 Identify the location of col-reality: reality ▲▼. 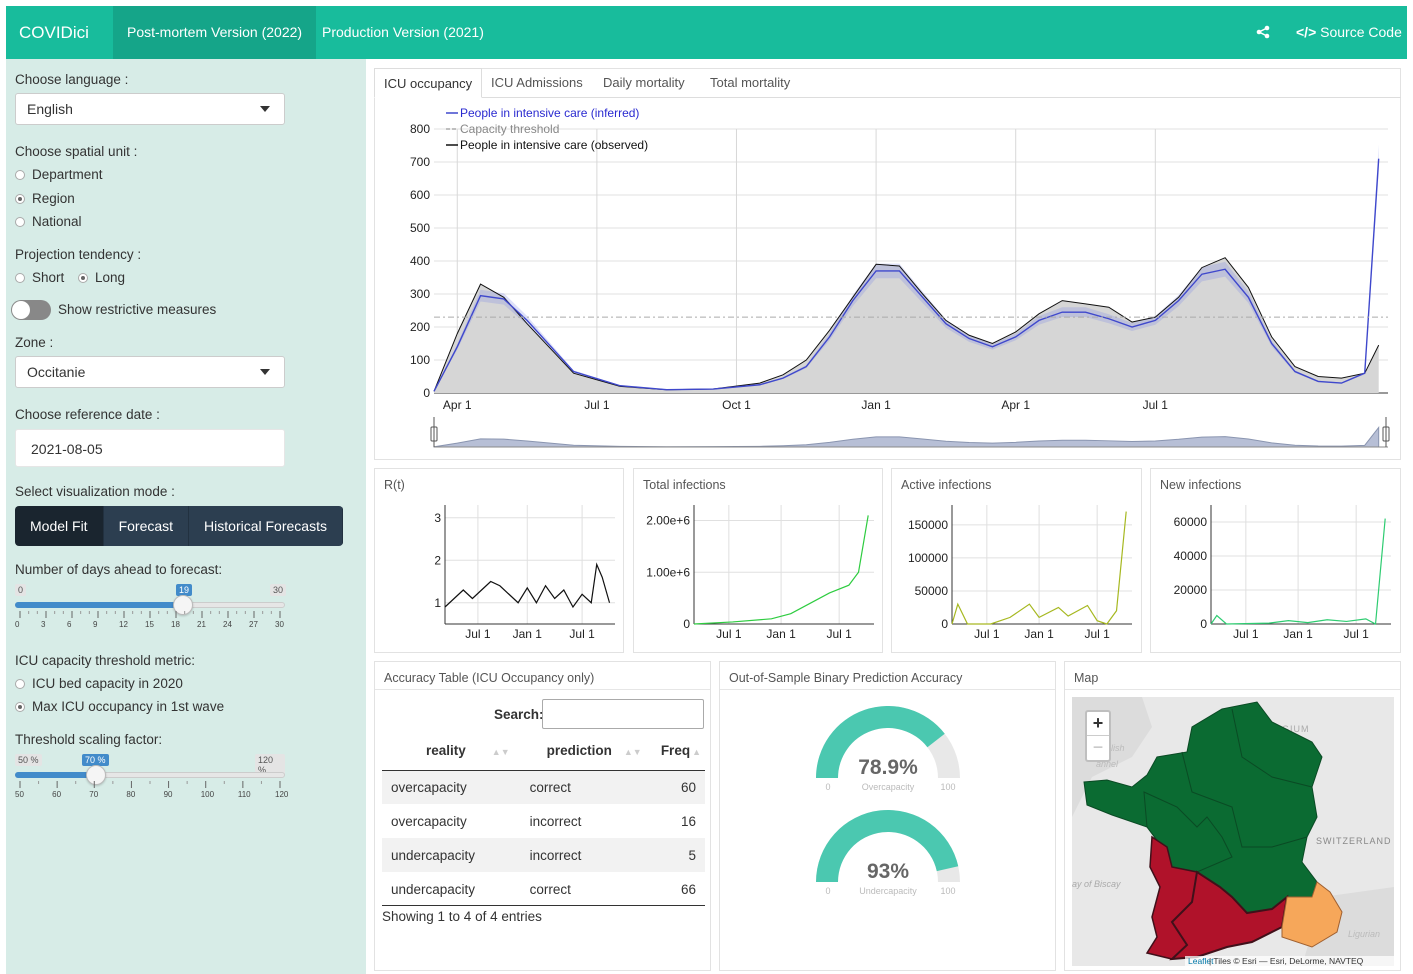
(446, 751).